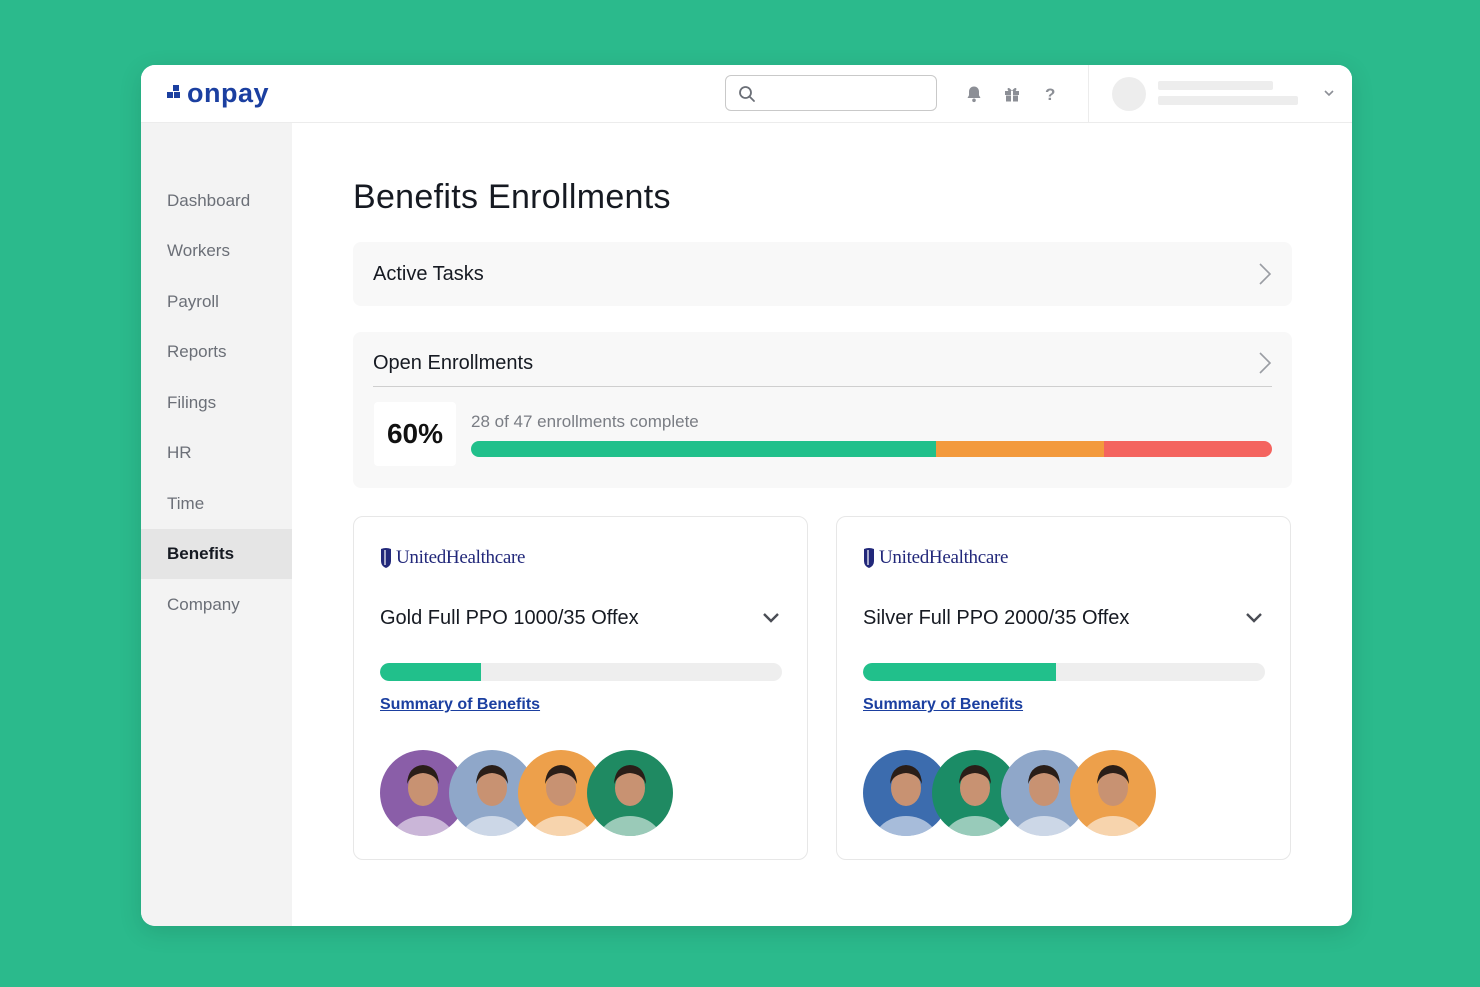 This screenshot has width=1480, height=987. Describe the element at coordinates (216, 554) in the screenshot. I see `sidebar-item-benefits: Benefits` at that location.